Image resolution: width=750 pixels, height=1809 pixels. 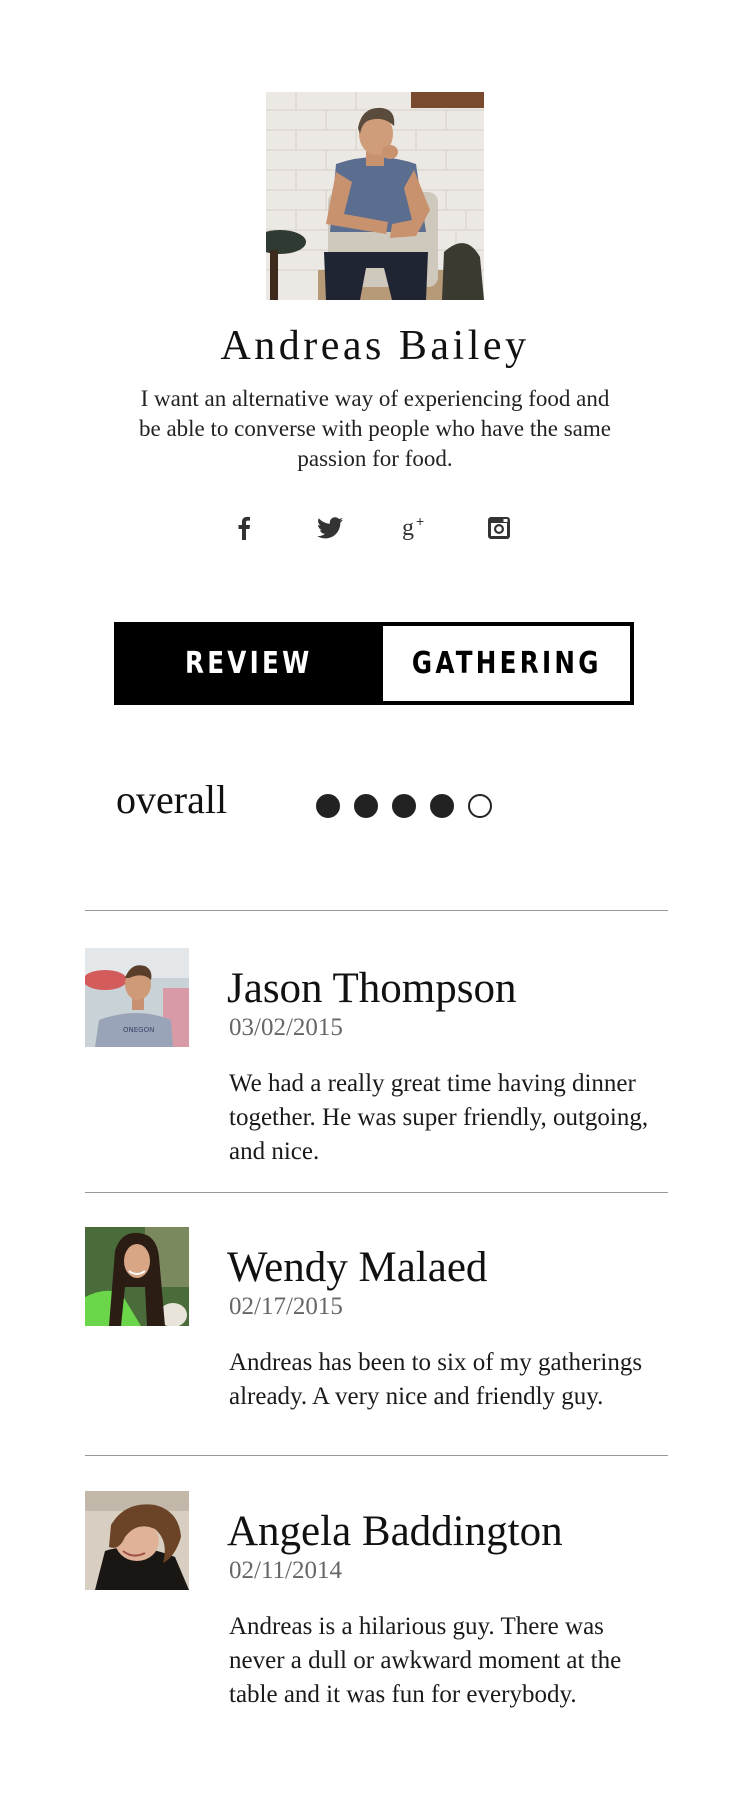 What do you see at coordinates (375, 346) in the screenshot?
I see `profile-name: Andreas Bailey` at bounding box center [375, 346].